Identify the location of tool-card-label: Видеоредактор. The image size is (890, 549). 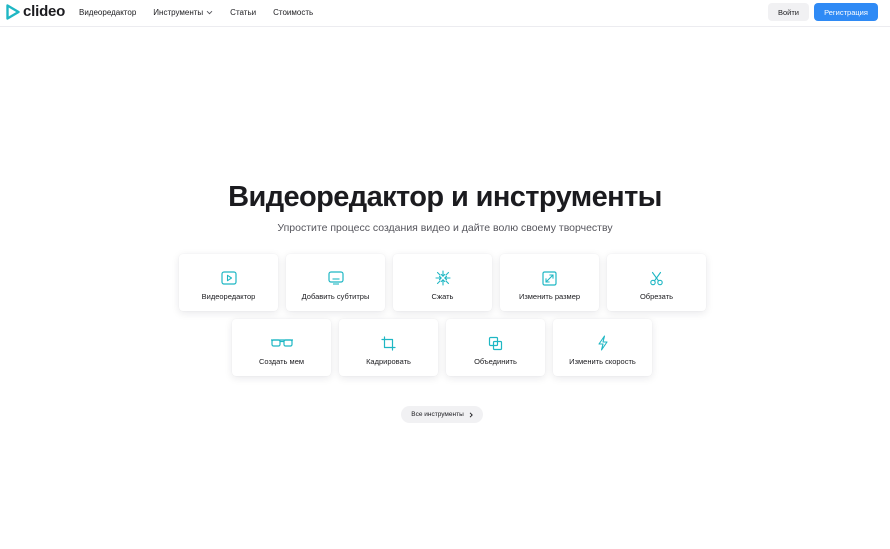
(228, 296).